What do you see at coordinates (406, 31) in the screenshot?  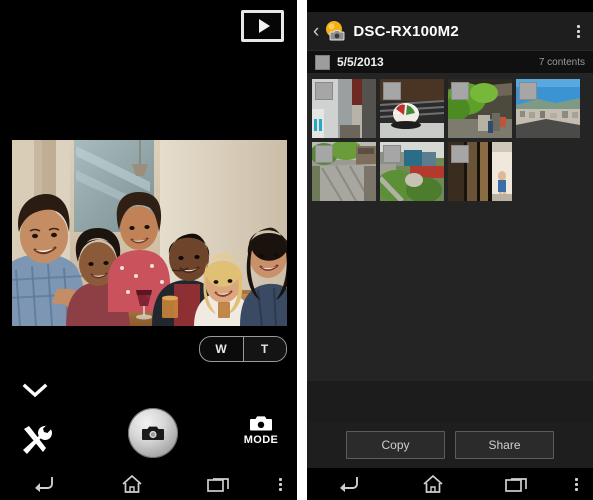 I see `device-title: DSC-RX100M2` at bounding box center [406, 31].